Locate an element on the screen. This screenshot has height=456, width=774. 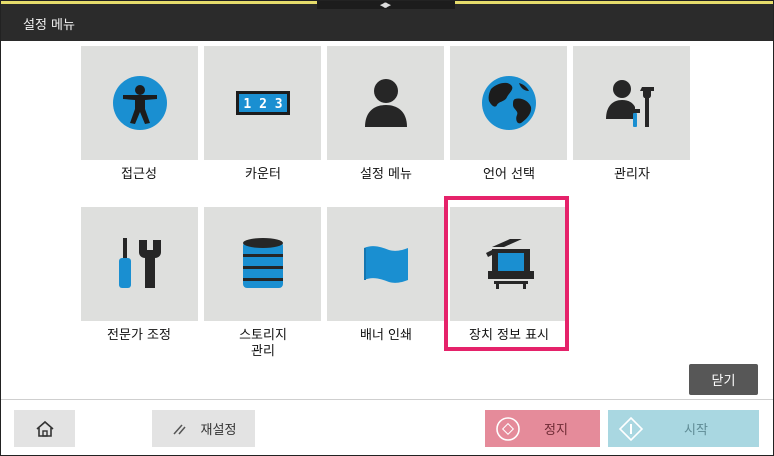
reset-label: 재설정 is located at coordinates (218, 430).